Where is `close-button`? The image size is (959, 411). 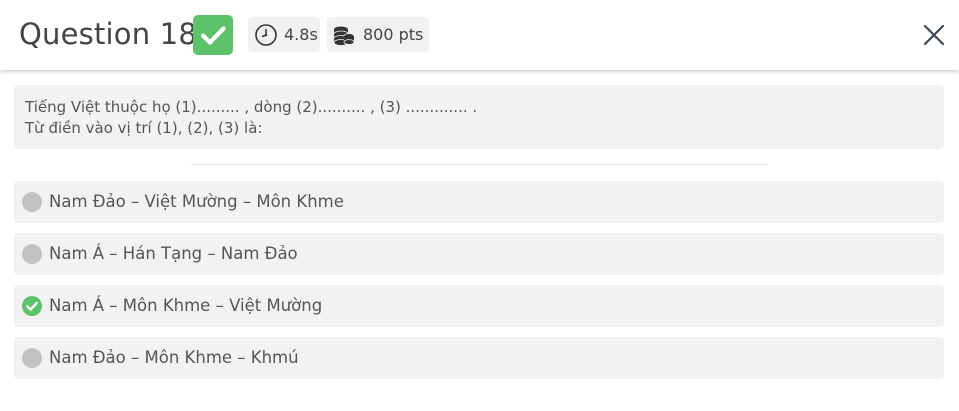
close-button is located at coordinates (934, 35).